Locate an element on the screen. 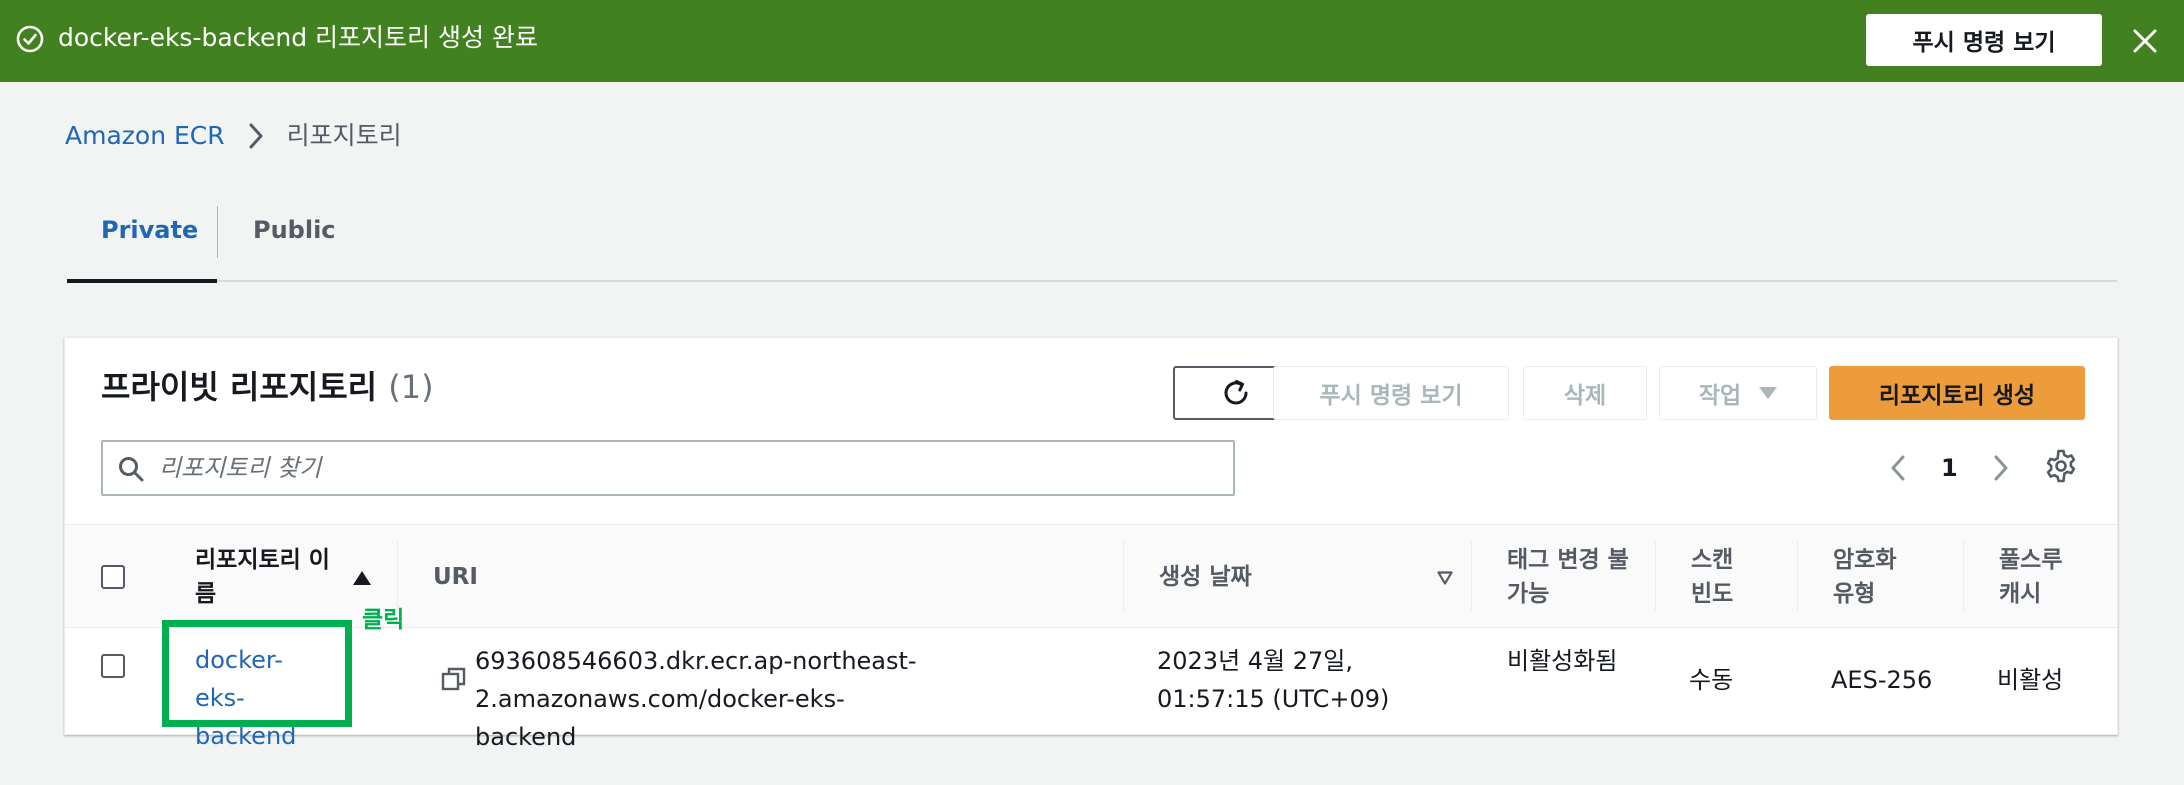 This screenshot has height=785, width=2184. current-page-number: 1 is located at coordinates (1949, 468).